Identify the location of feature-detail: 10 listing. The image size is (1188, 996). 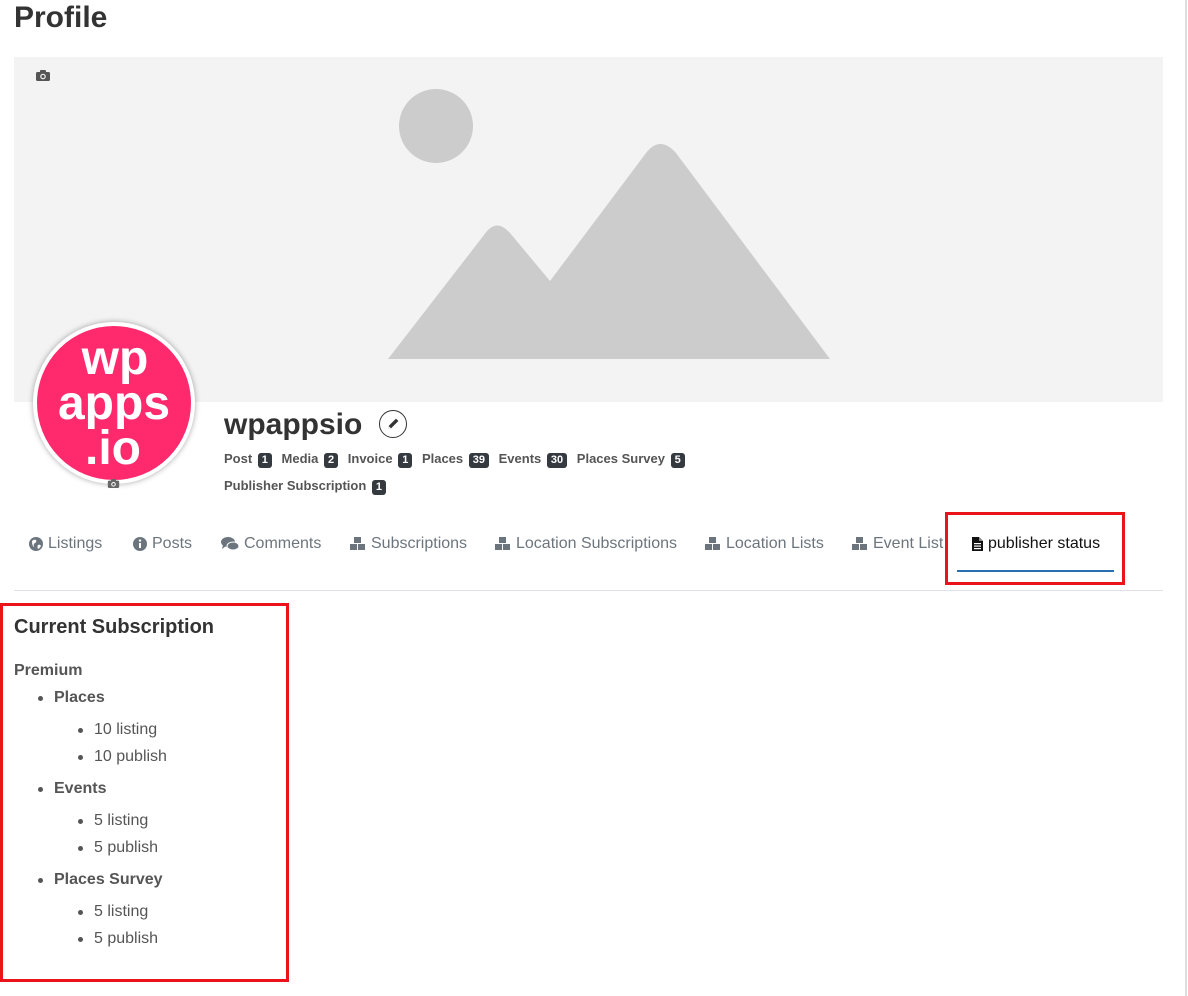
(117, 729).